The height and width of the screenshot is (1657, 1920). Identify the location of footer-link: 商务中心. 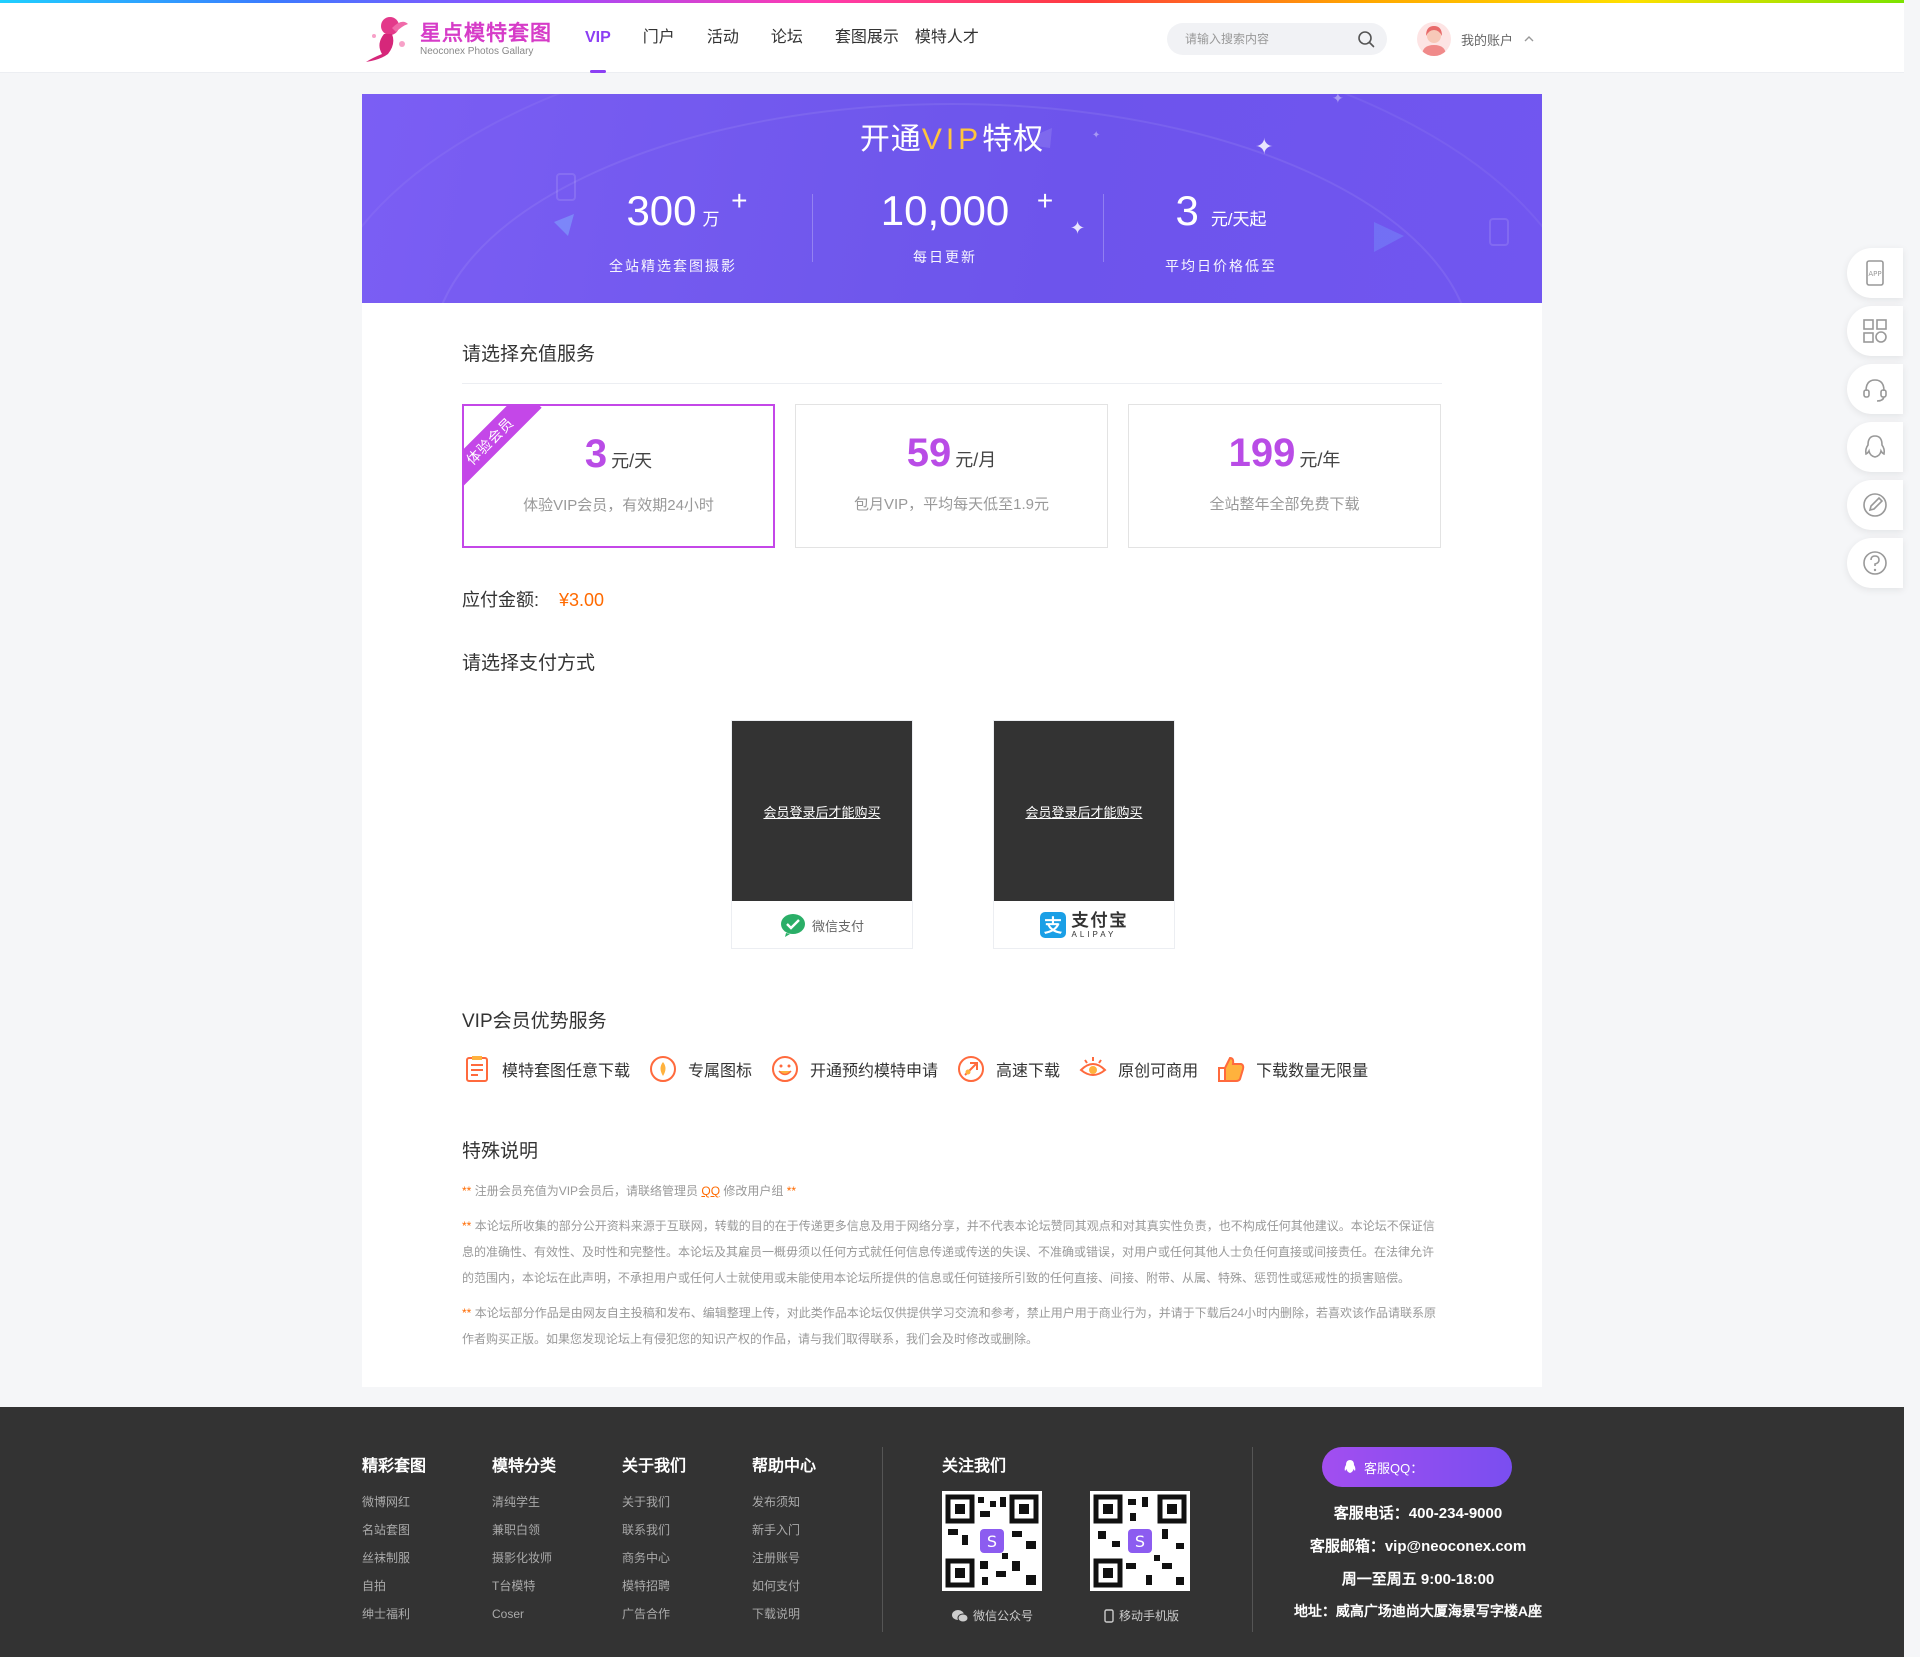
(654, 1558).